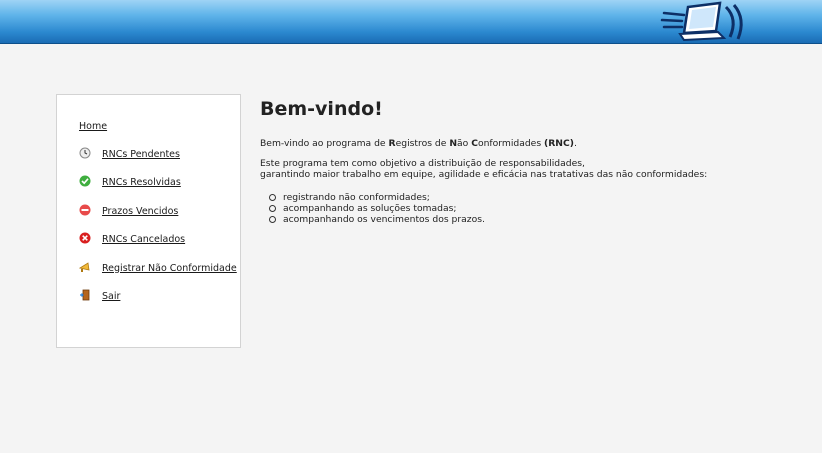 This screenshot has width=822, height=453. What do you see at coordinates (111, 296) in the screenshot?
I see `sidebar-item-label: Sair` at bounding box center [111, 296].